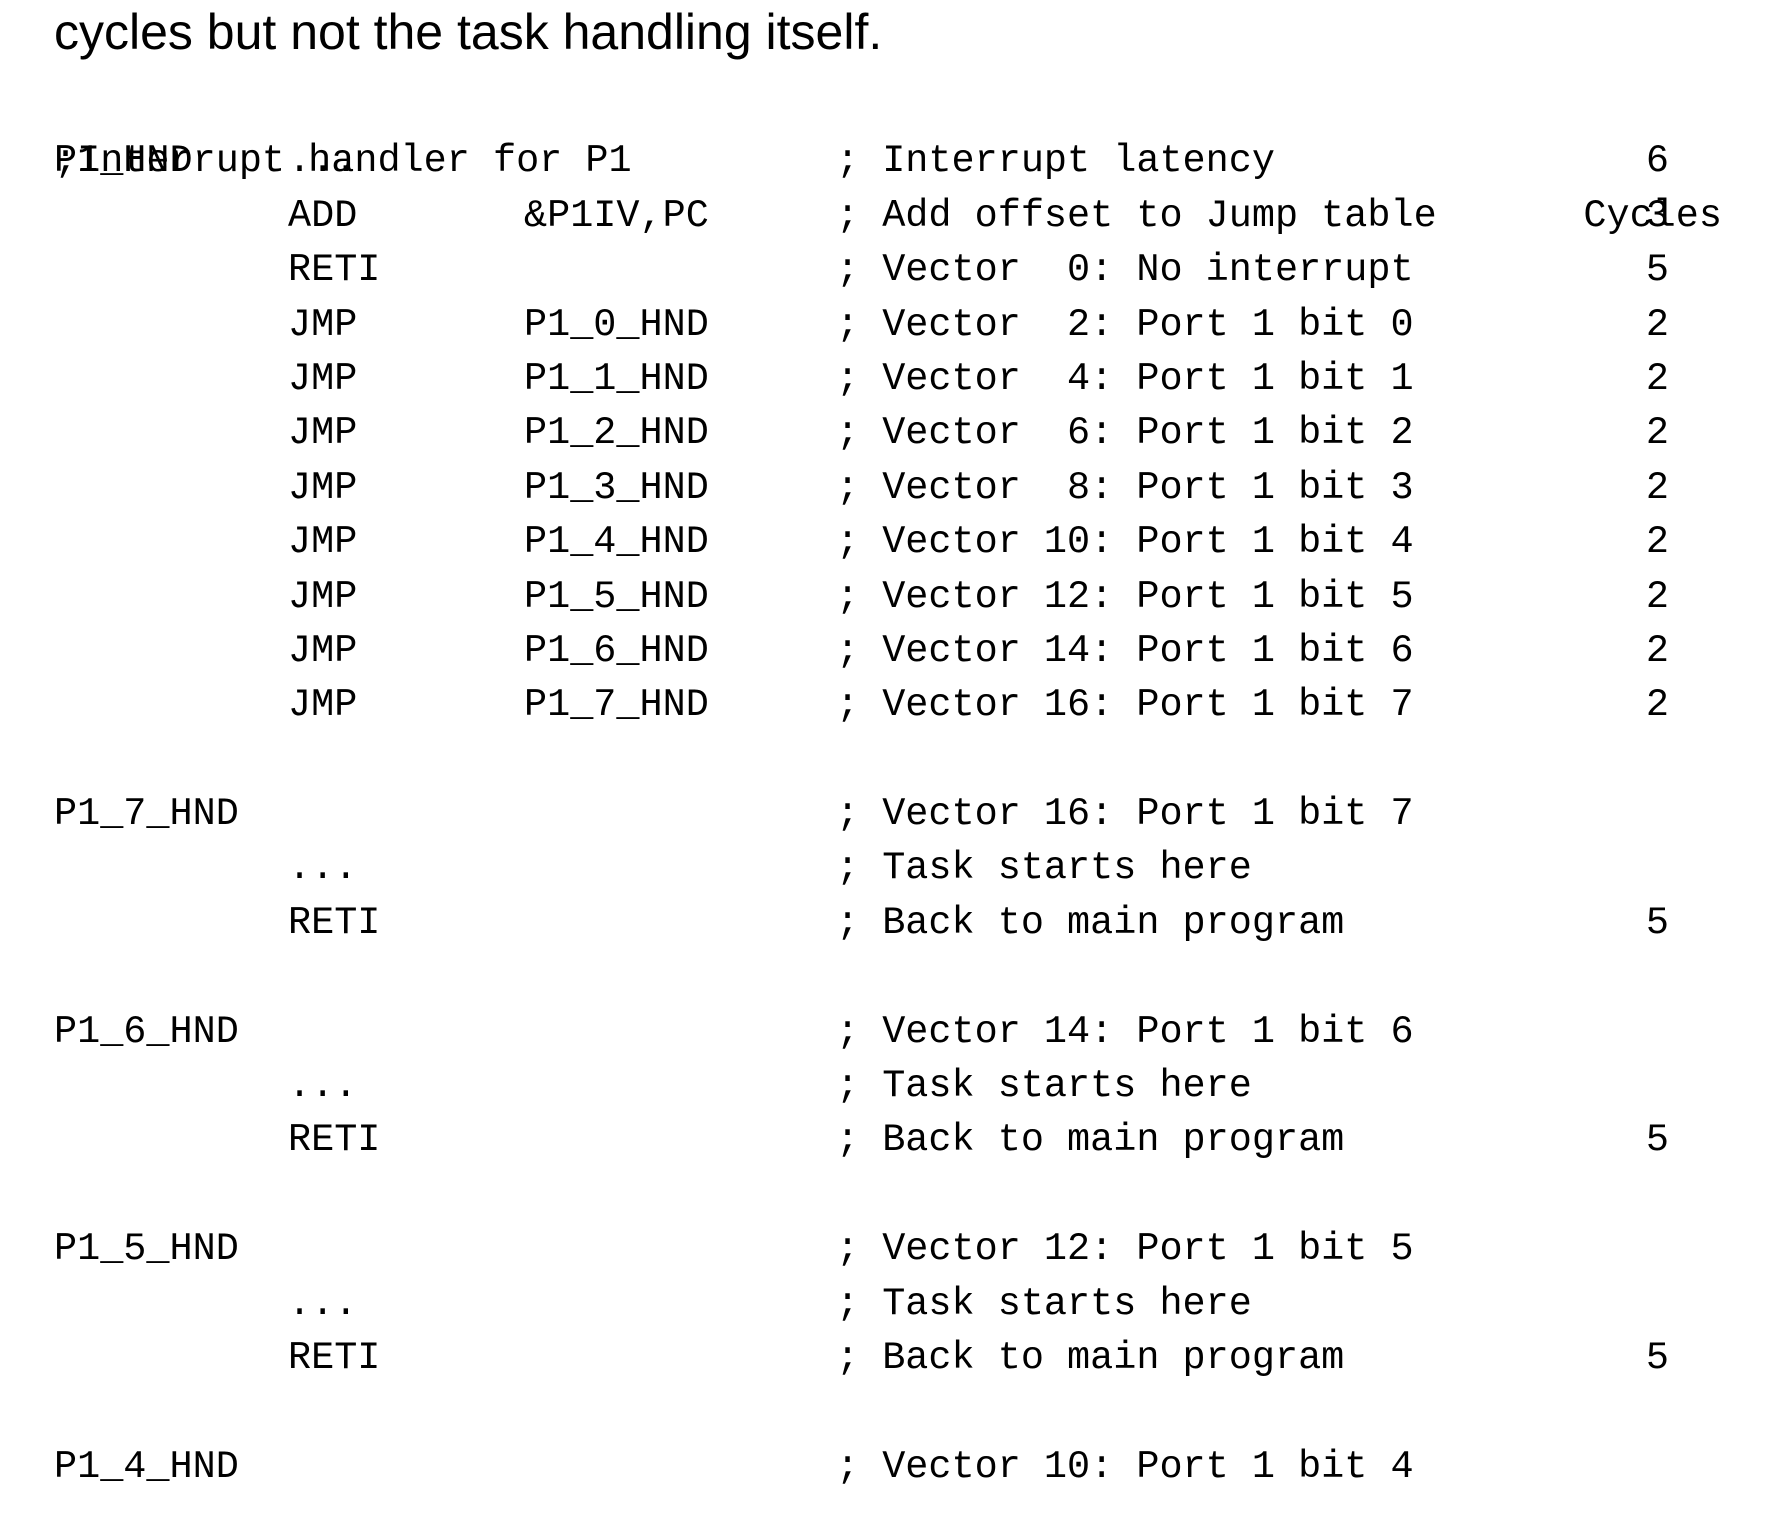 The image size is (1784, 1532). Describe the element at coordinates (1136, 215) in the screenshot. I see `code-comment: ; Add offset to Jump table` at that location.